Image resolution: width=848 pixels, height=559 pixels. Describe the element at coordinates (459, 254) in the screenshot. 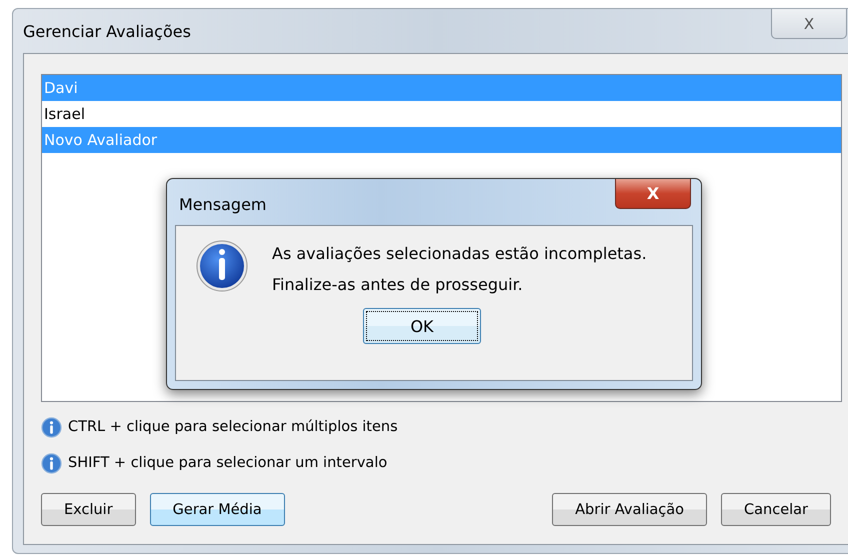

I see `message-text: As avaliações selecionadas estão incompletas.` at that location.